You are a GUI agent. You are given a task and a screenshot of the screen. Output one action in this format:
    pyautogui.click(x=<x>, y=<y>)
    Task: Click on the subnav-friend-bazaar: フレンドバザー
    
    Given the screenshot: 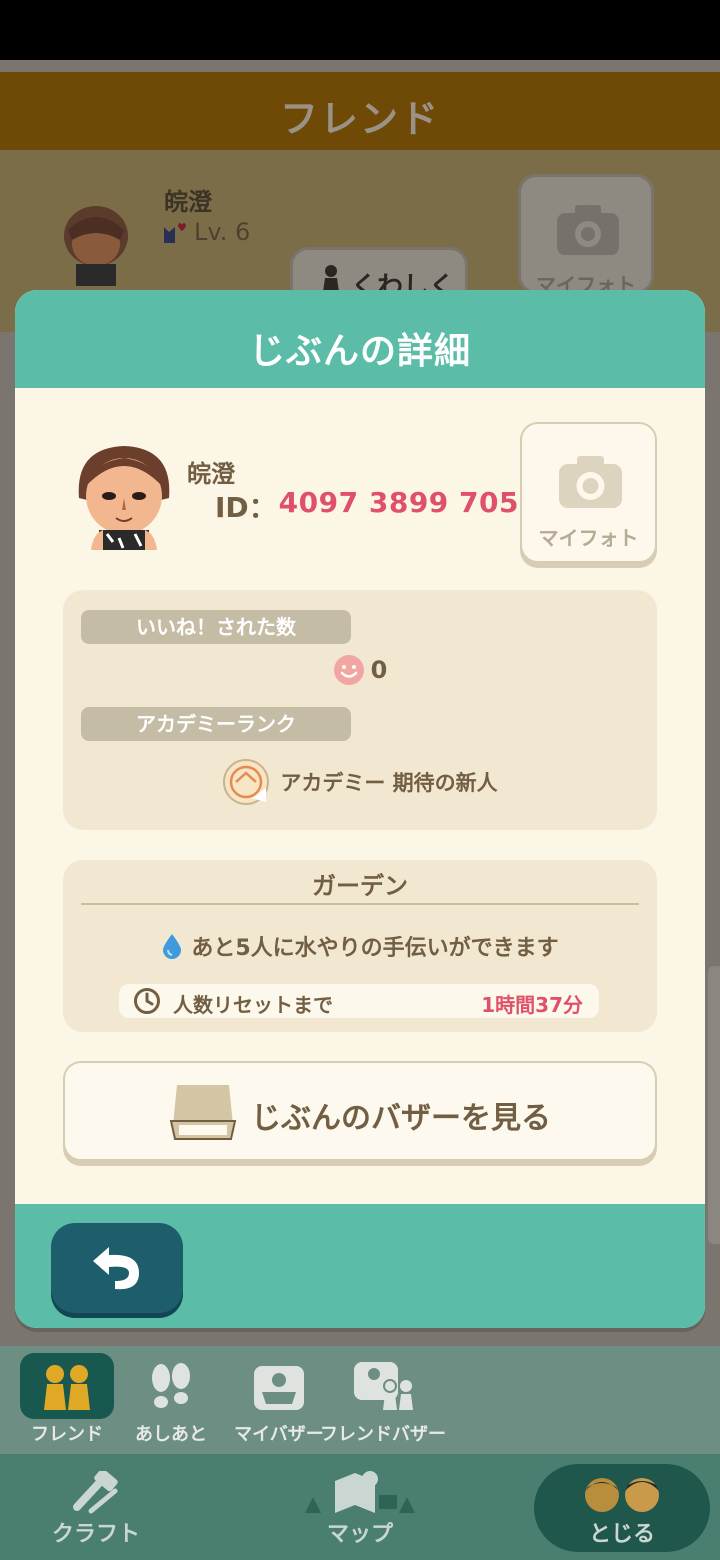 What is the action you would take?
    pyautogui.click(x=383, y=1403)
    